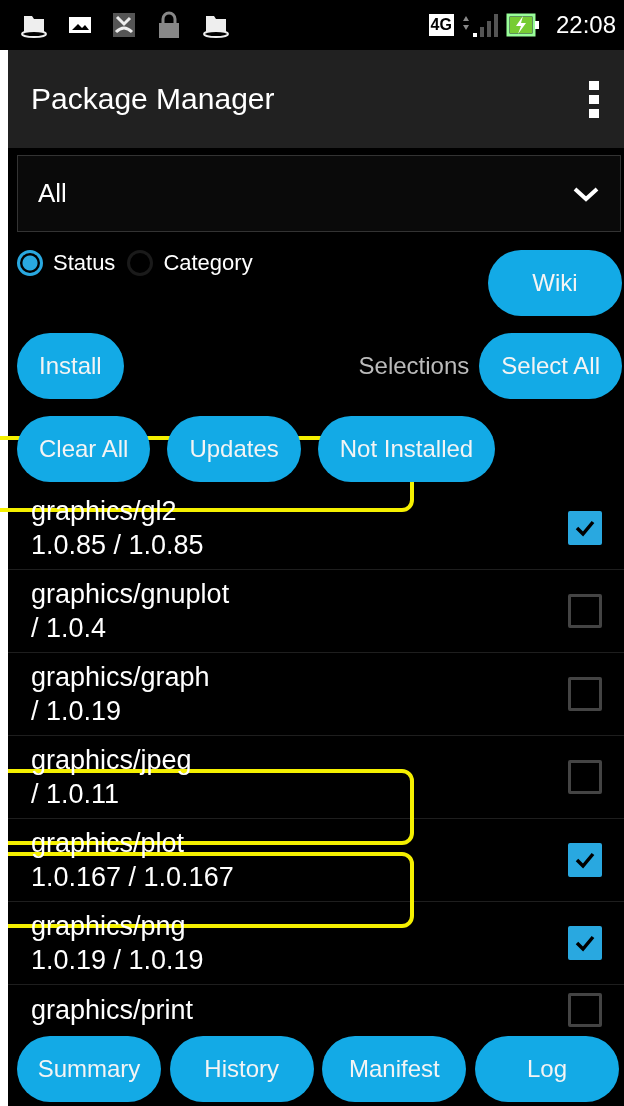  What do you see at coordinates (124, 25) in the screenshot?
I see `missed-call-icon` at bounding box center [124, 25].